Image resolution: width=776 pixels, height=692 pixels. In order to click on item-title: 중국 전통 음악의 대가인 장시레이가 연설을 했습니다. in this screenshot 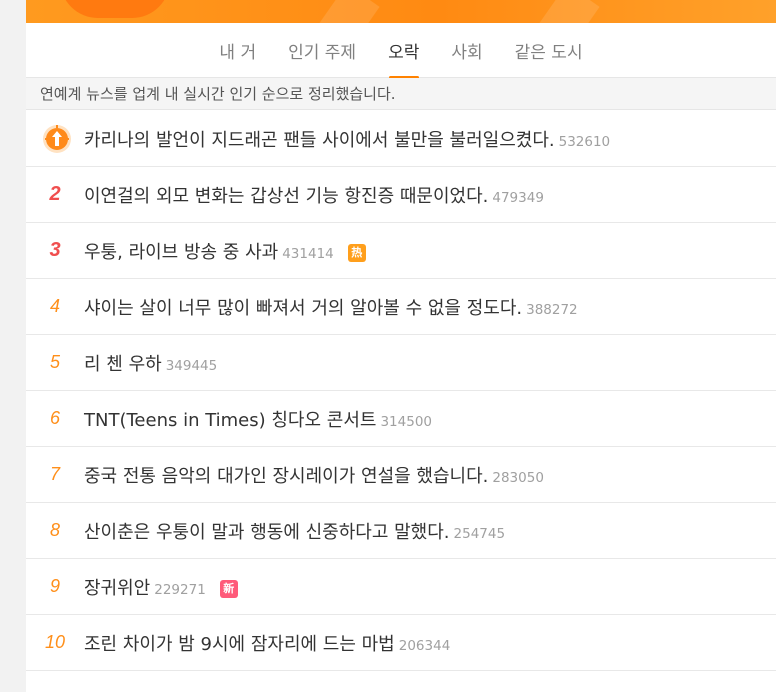, I will do `click(286, 476)`.